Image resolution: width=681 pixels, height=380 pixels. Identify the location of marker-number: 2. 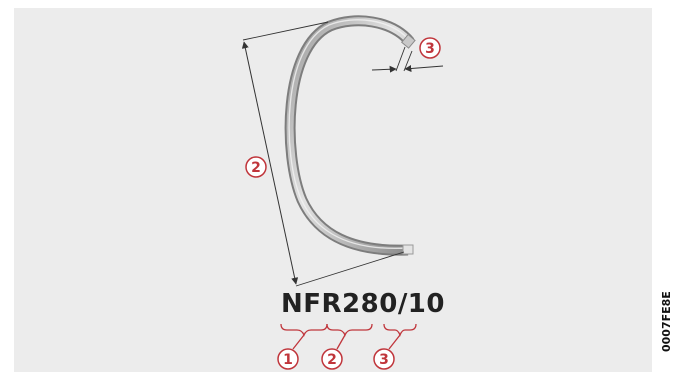
(332, 360).